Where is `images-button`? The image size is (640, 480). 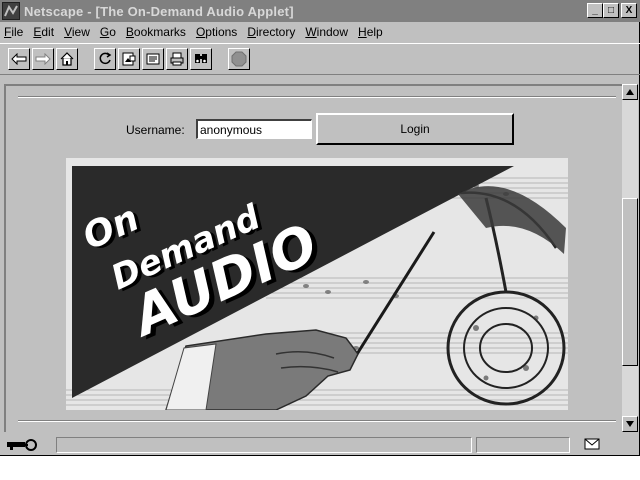
images-button is located at coordinates (129, 59).